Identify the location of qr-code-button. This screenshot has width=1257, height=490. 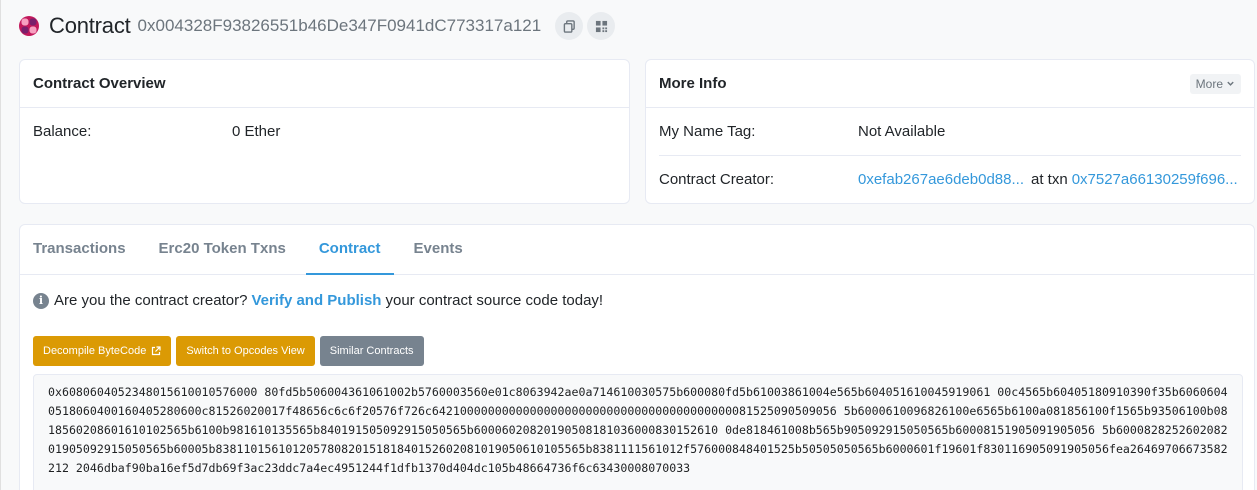
(601, 26).